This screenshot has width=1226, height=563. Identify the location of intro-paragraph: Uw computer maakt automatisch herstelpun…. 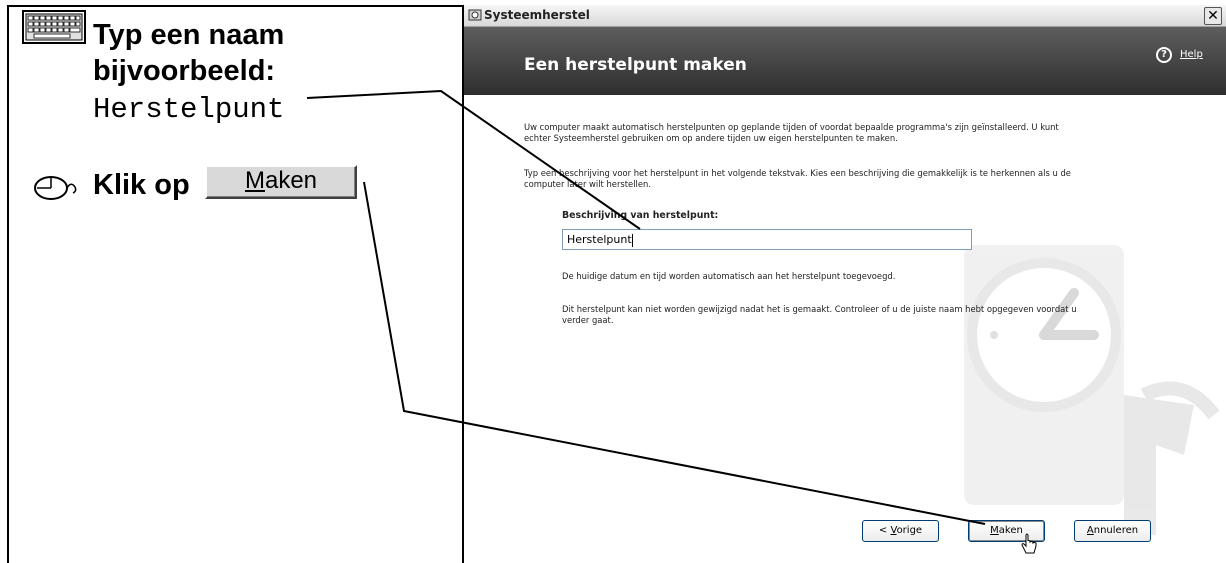
(791, 132).